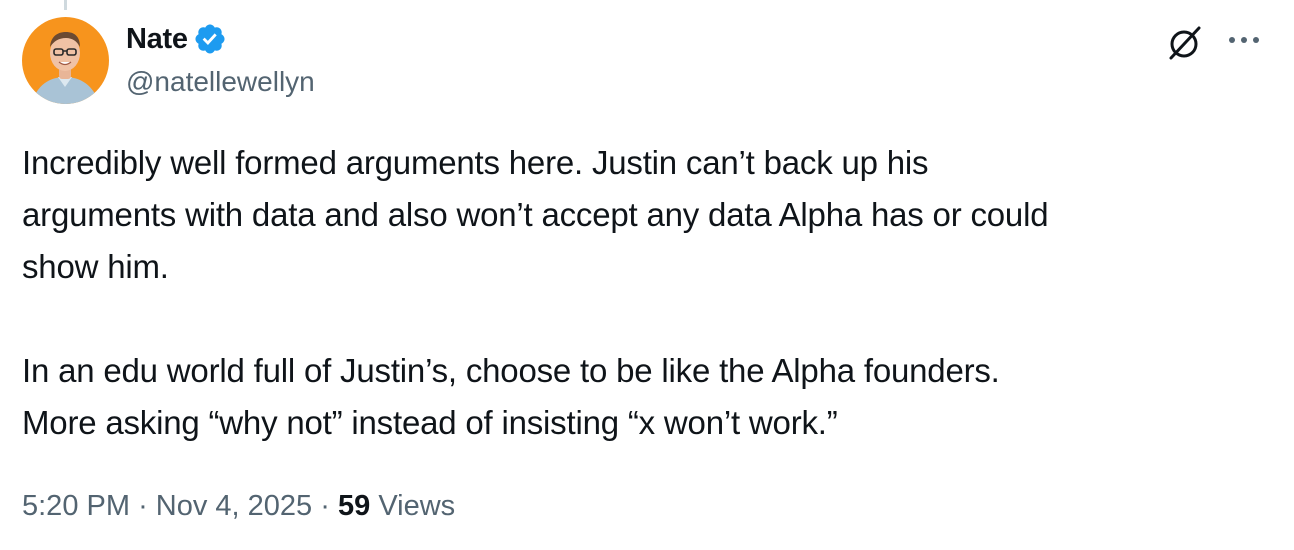  I want to click on tweet-meta: 5:20 PM · Nov 4, 2025 · 59 Views, so click(238, 506).